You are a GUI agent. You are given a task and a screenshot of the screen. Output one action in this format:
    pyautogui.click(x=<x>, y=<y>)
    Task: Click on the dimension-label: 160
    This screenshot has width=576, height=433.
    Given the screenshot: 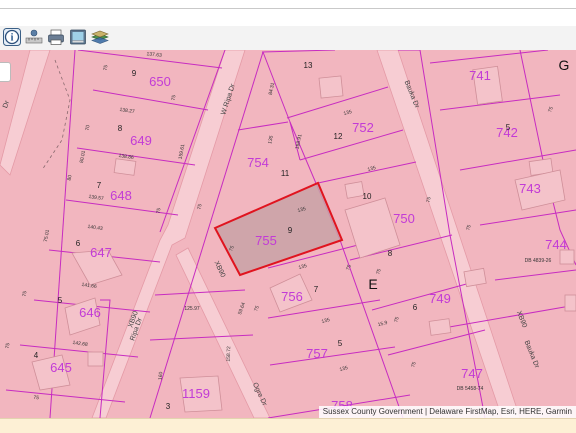 What is the action you would take?
    pyautogui.click(x=161, y=375)
    